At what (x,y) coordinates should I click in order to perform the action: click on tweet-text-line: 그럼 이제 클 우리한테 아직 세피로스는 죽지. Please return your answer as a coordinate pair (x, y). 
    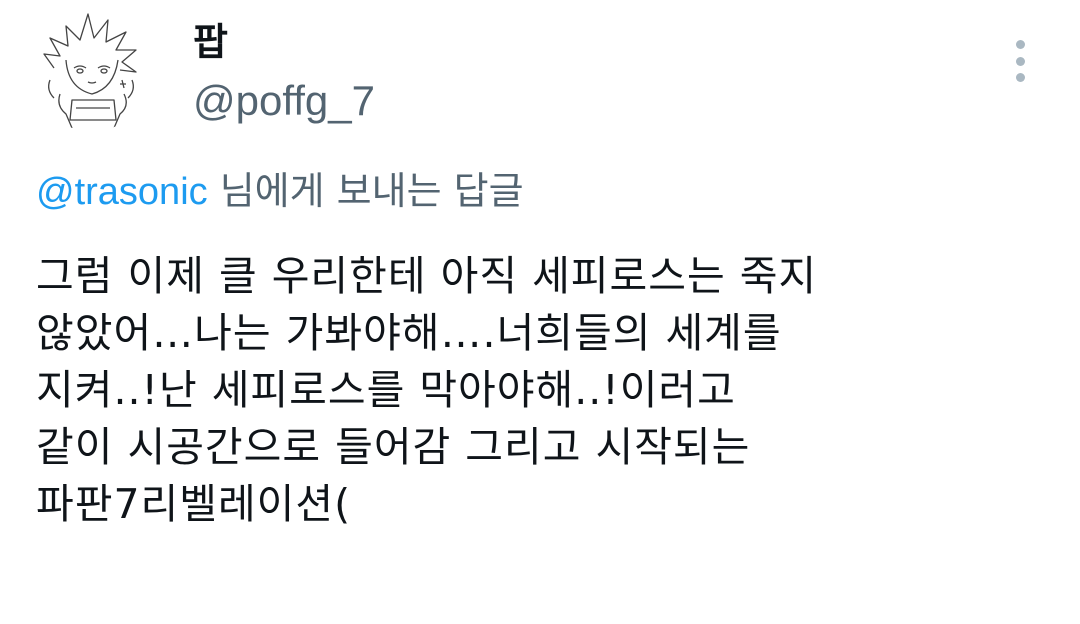
    Looking at the image, I should click on (427, 276).